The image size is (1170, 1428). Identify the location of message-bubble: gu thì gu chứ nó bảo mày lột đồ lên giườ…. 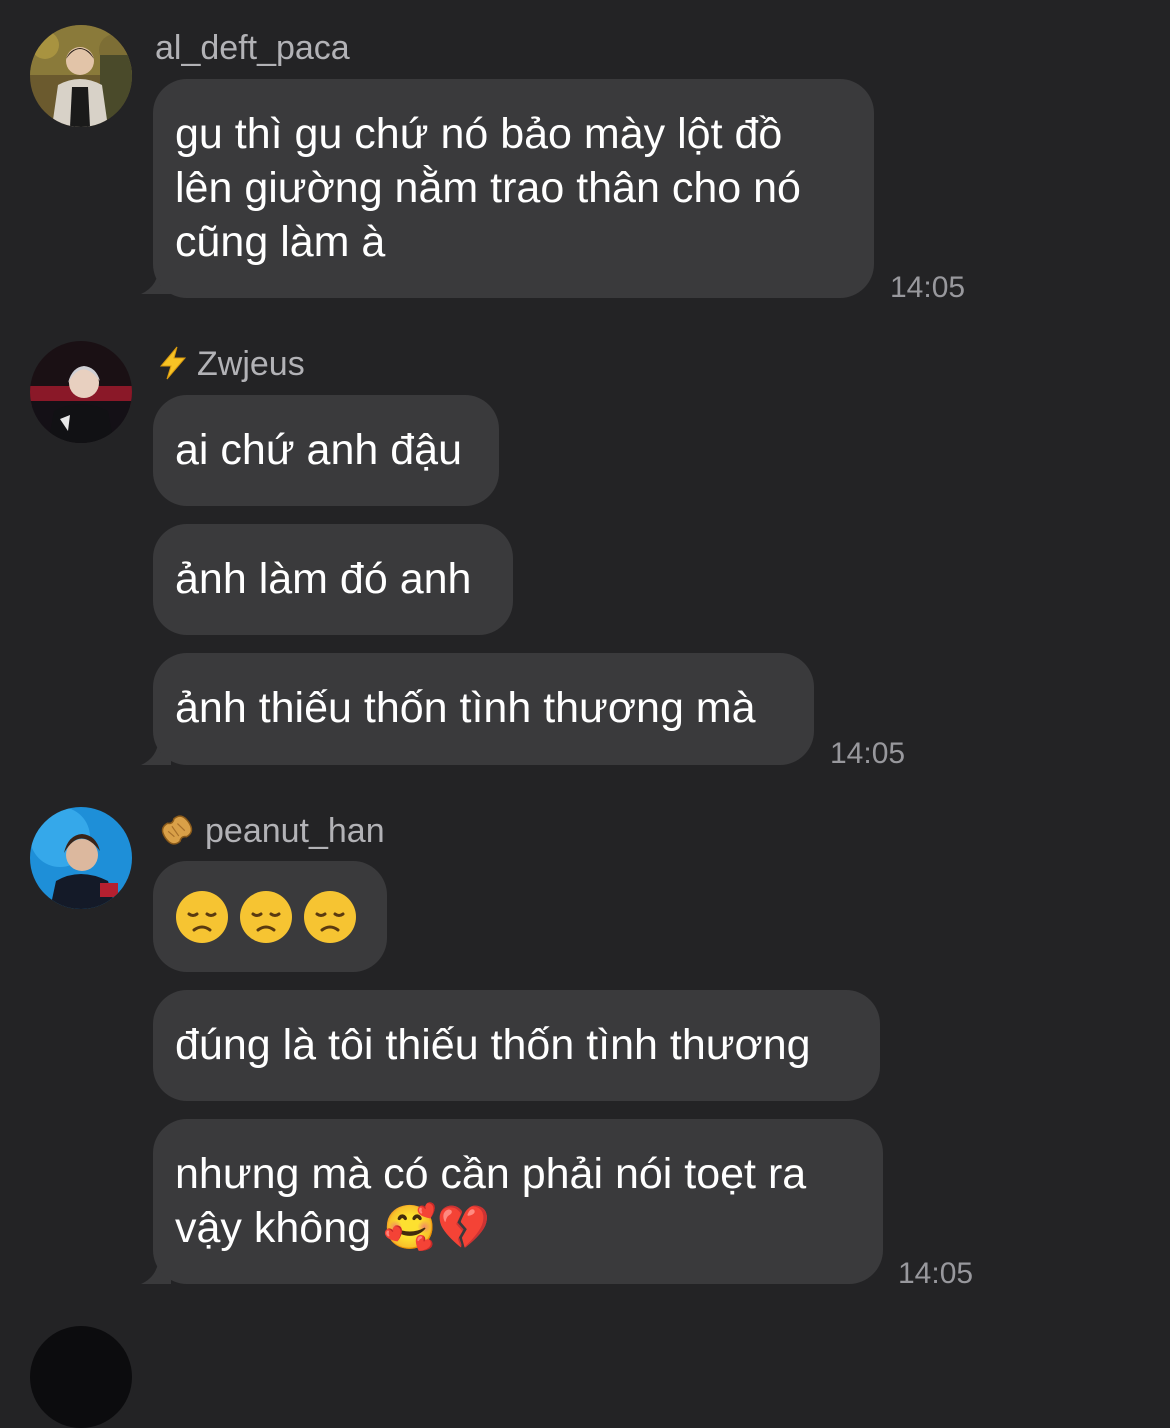
(513, 188).